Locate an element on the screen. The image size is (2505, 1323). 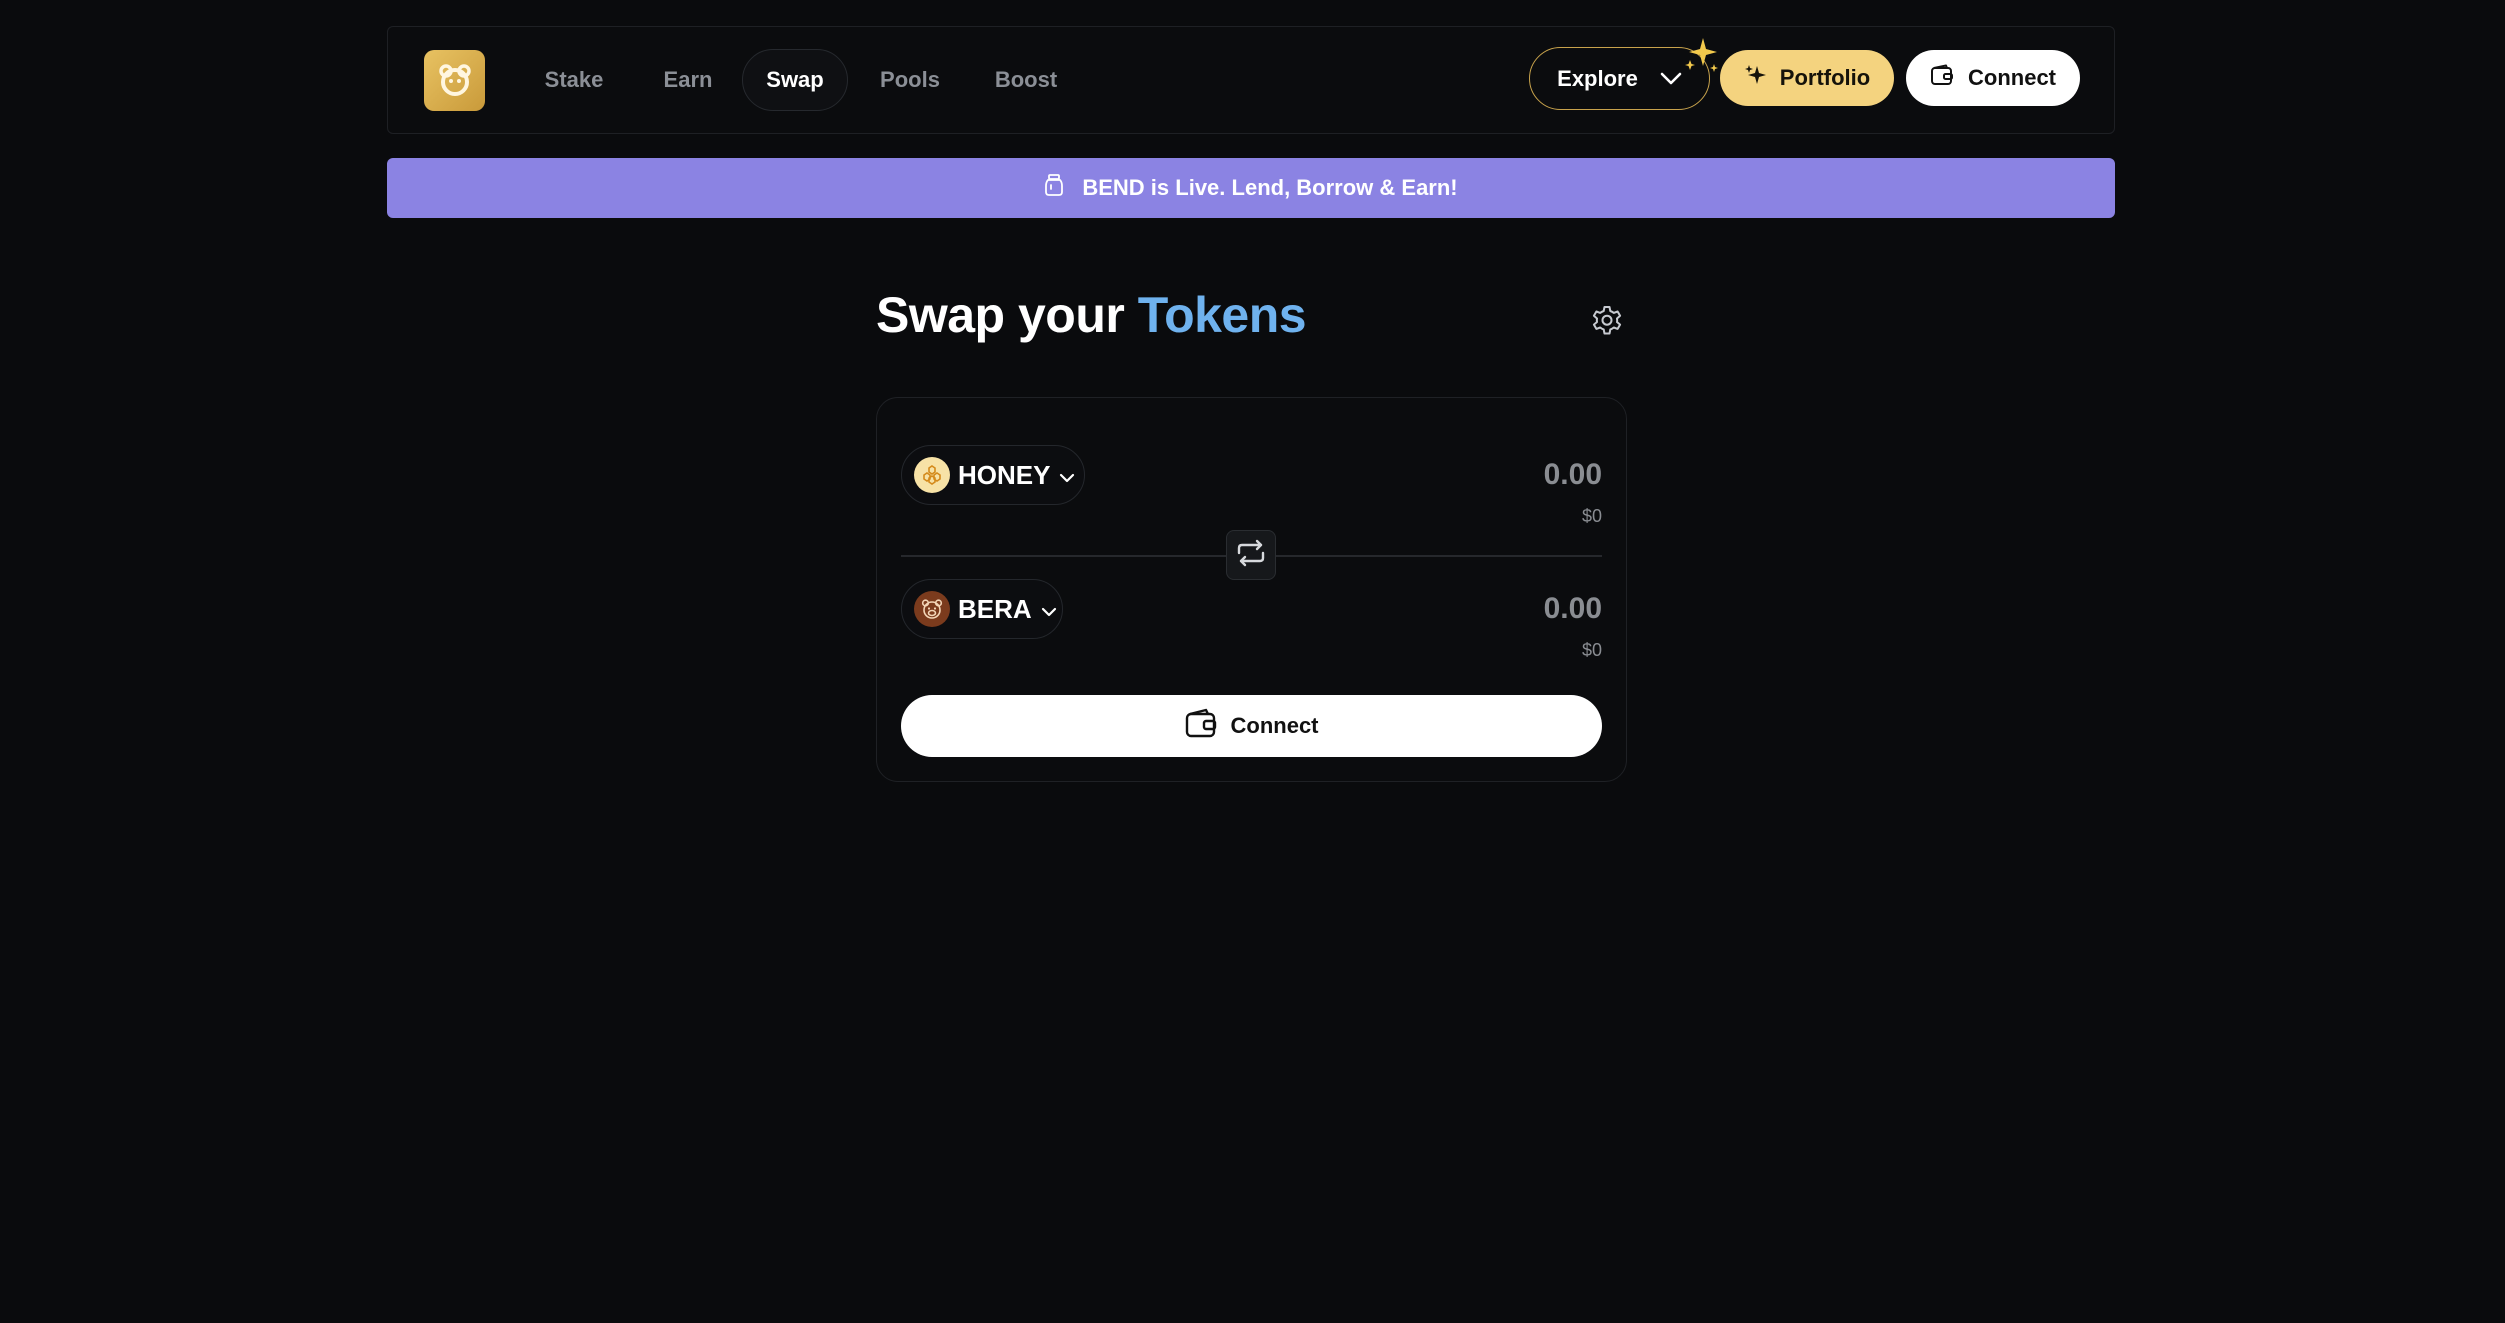
from-token-symbol: HONEY is located at coordinates (1004, 474).